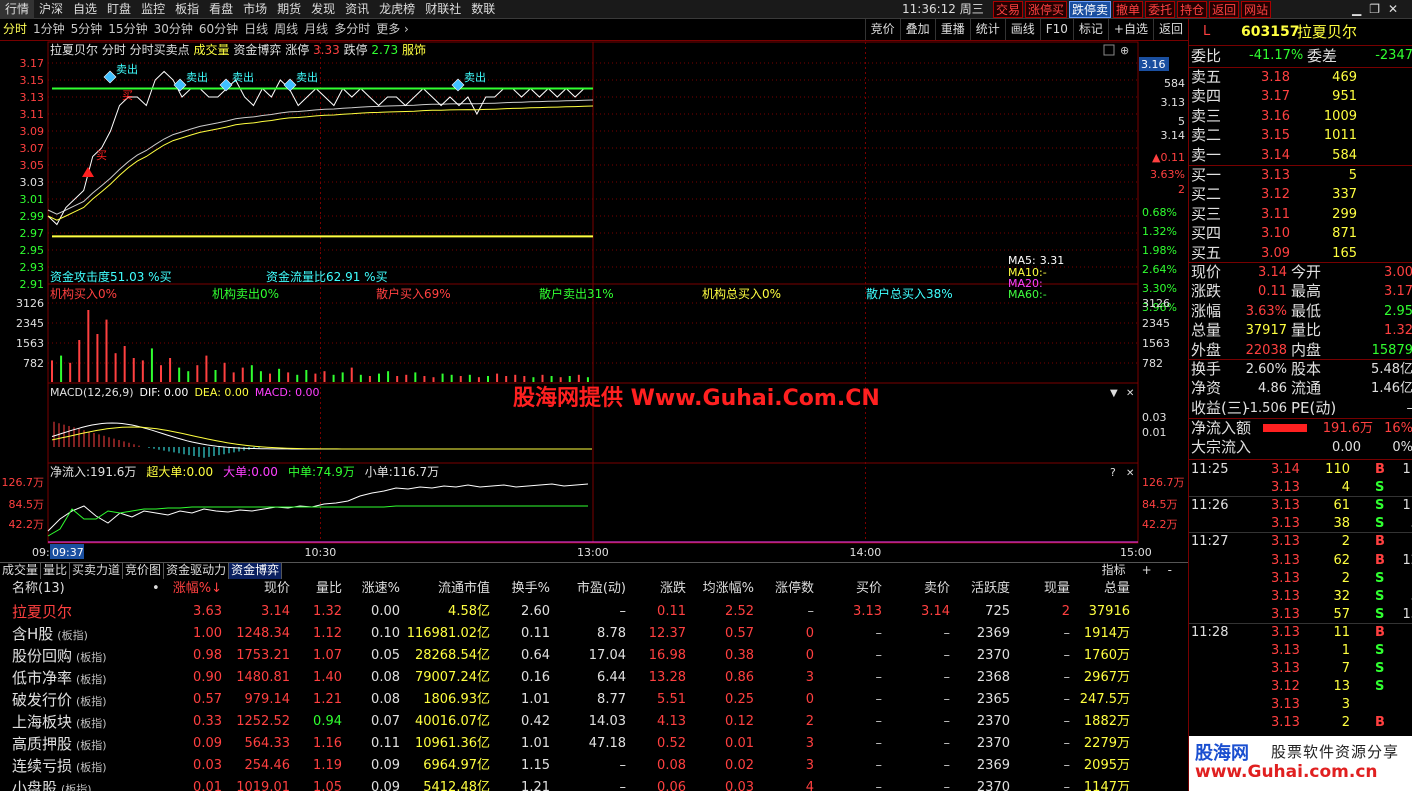 This screenshot has height=791, width=1412. What do you see at coordinates (990, 589) in the screenshot?
I see `column-header: 活跃度` at bounding box center [990, 589].